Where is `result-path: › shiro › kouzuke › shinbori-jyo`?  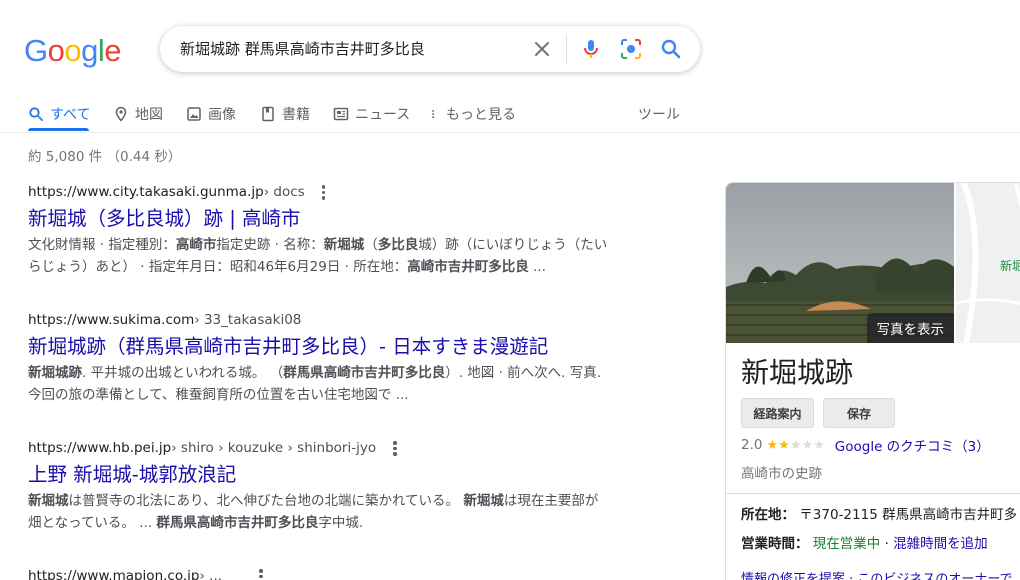
result-path: › shiro › kouzuke › shinbori-jyo is located at coordinates (274, 448).